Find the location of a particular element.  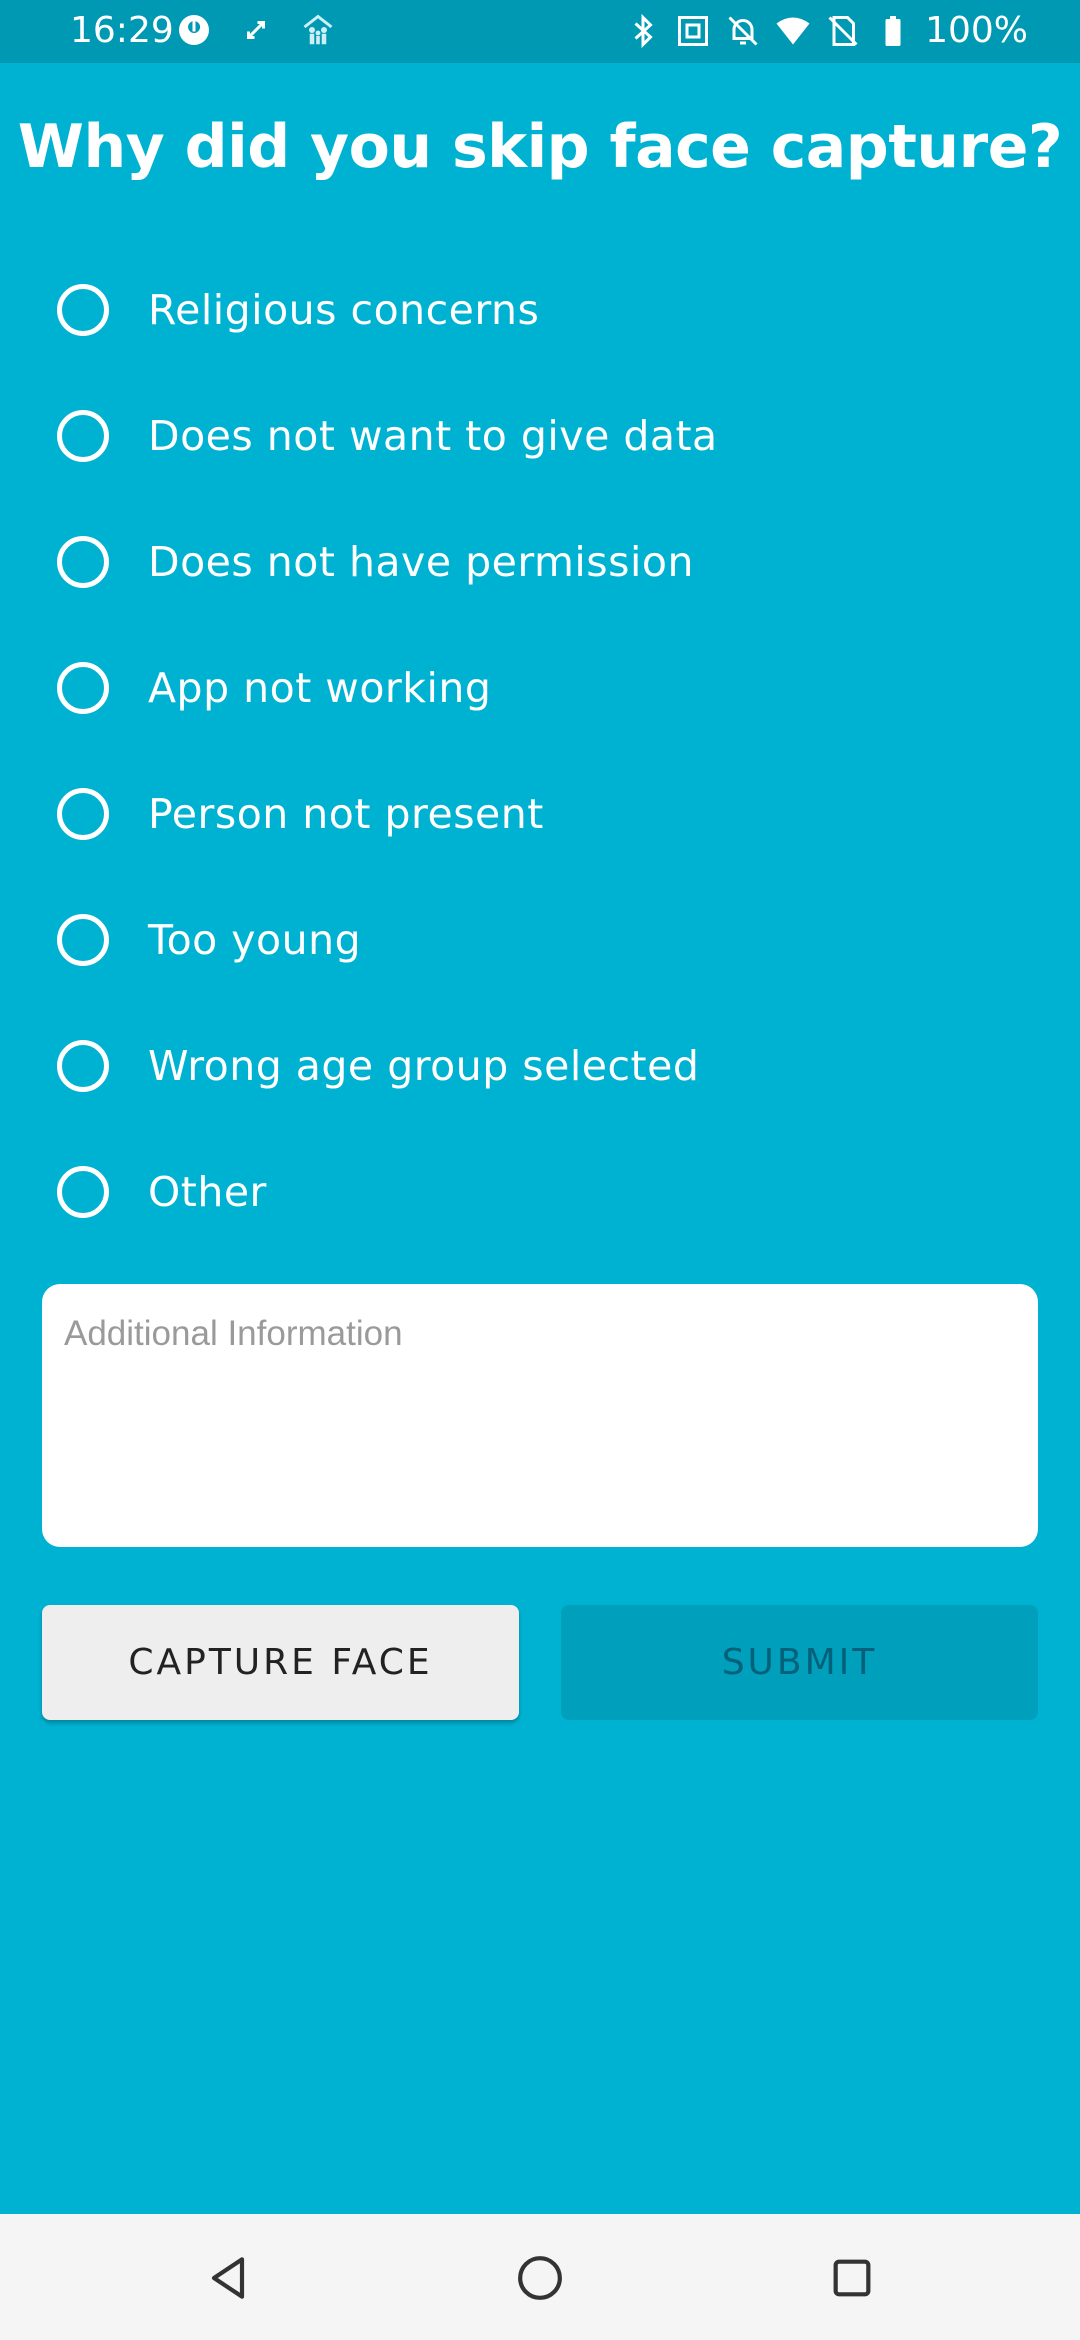

status-left-icons is located at coordinates (256, 30).